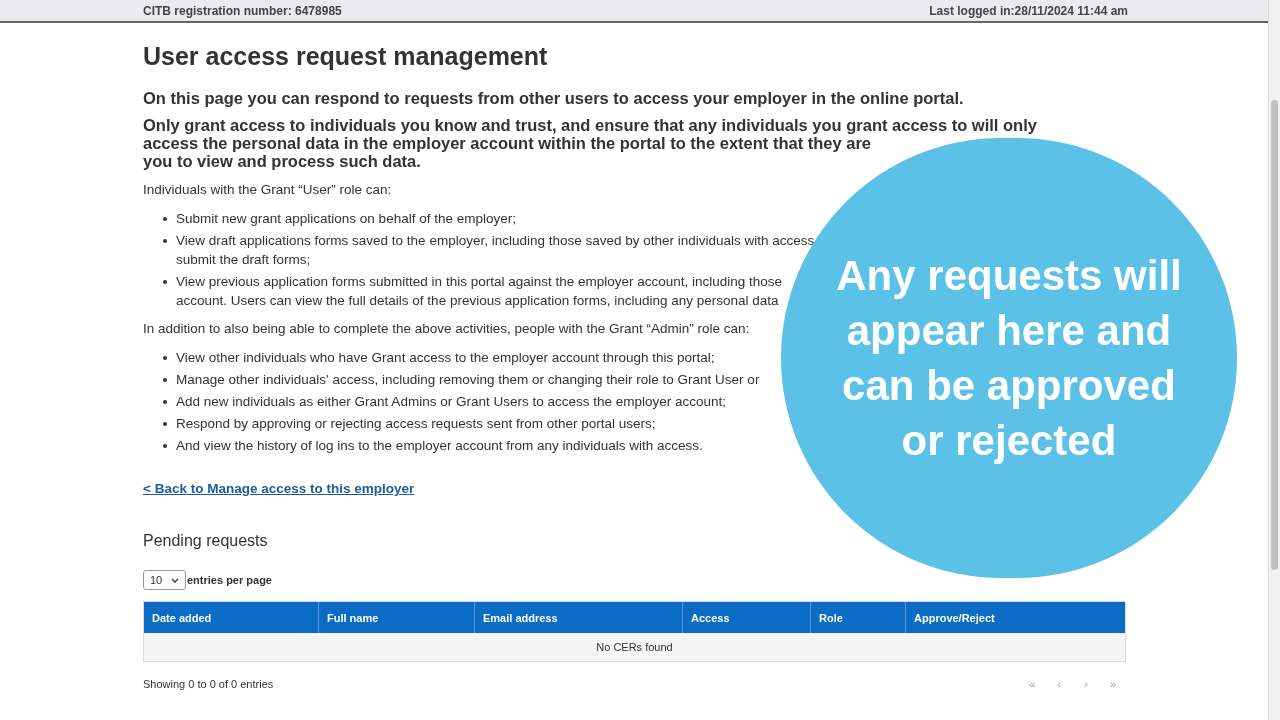 The image size is (1280, 720). Describe the element at coordinates (446, 329) in the screenshot. I see `admin-role-heading: In addition to also being able to complete the above activities, people with the Grant “Admin” role can:` at that location.